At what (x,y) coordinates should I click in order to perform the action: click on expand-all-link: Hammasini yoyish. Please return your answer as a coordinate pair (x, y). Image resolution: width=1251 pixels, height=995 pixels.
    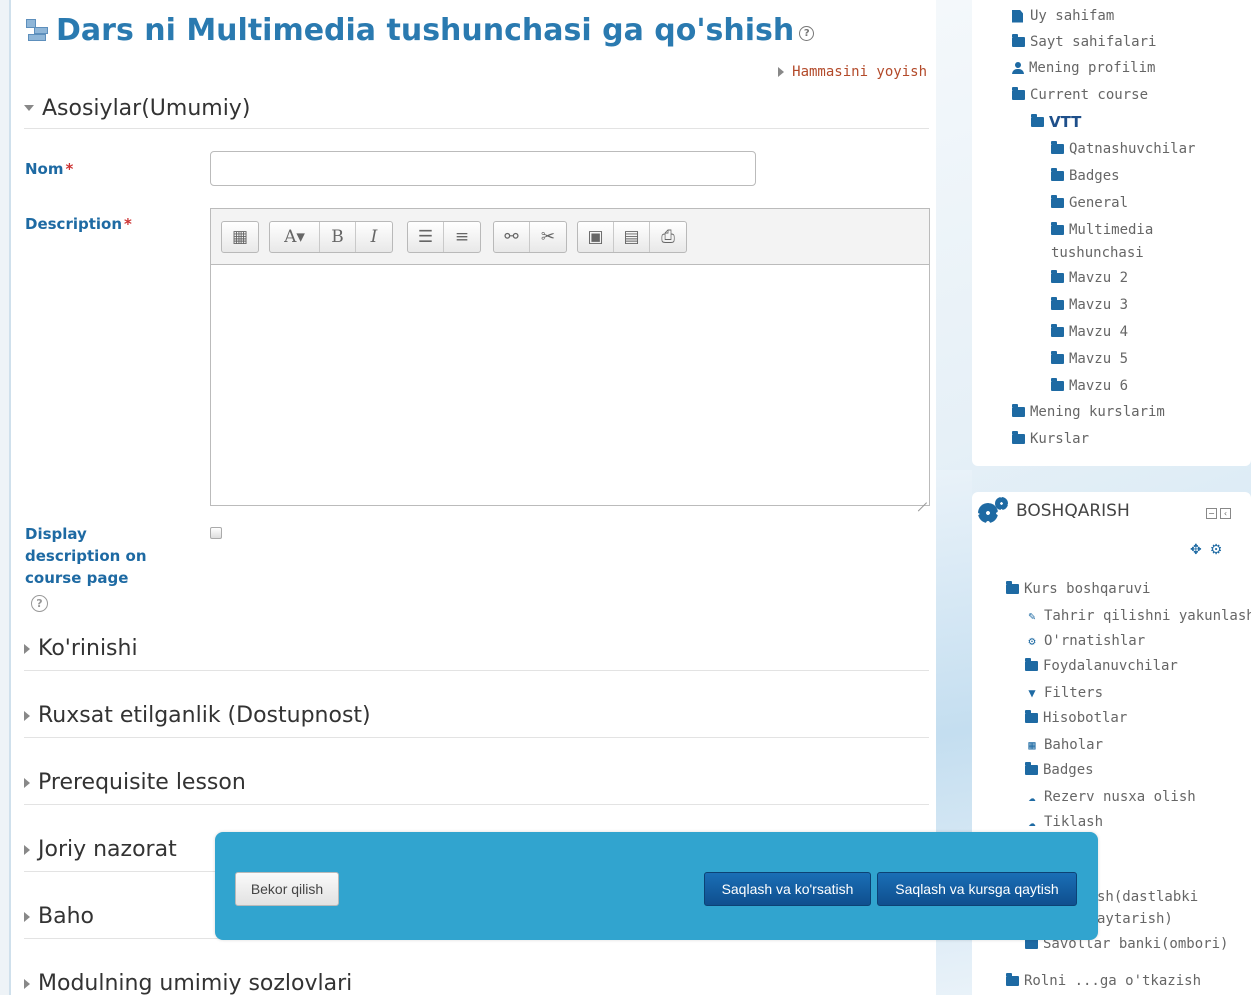
    Looking at the image, I should click on (852, 72).